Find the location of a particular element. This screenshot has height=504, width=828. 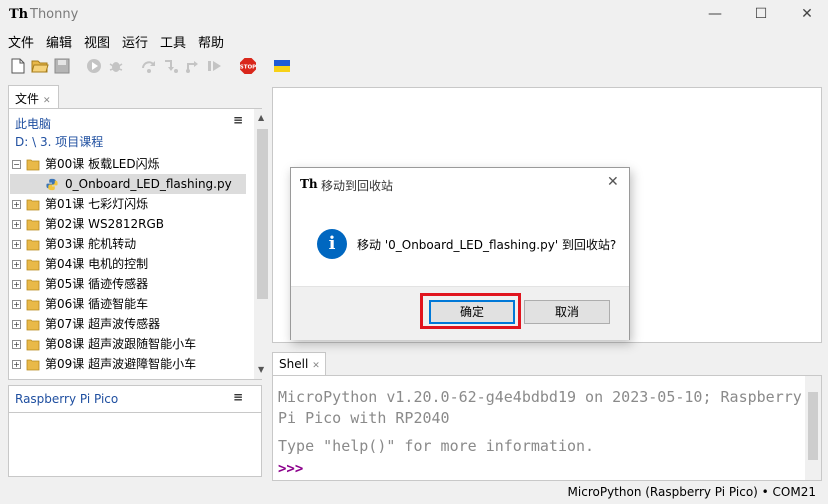

tree-label: 第06课 循迹智能车 is located at coordinates (97, 304).